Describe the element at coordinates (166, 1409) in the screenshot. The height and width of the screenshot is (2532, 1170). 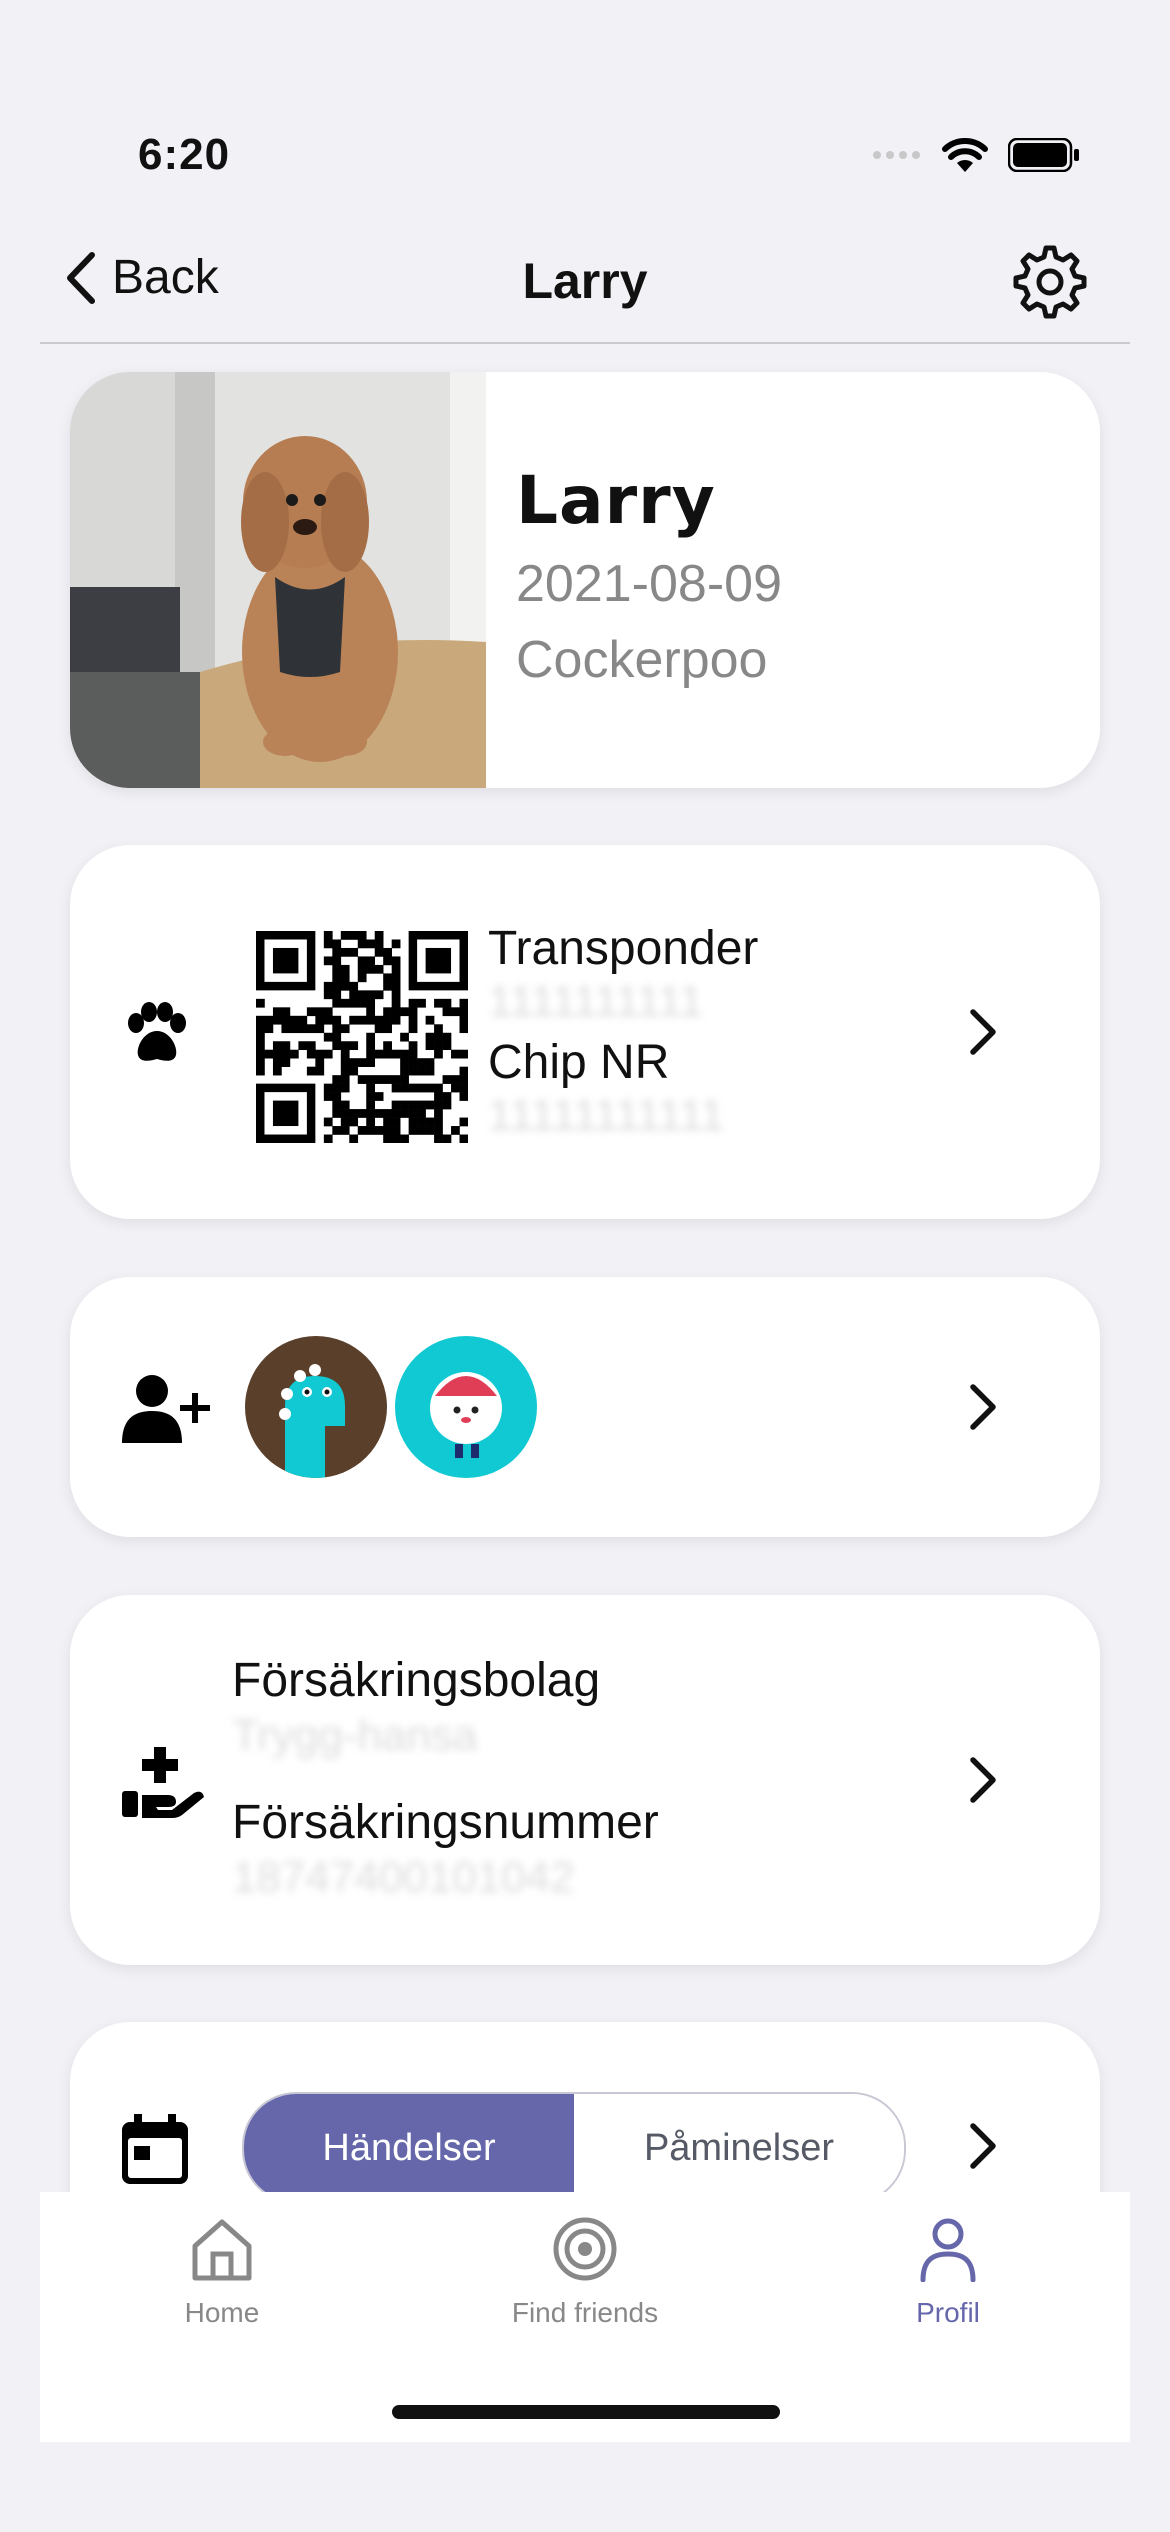
I see `add-person-icon` at that location.